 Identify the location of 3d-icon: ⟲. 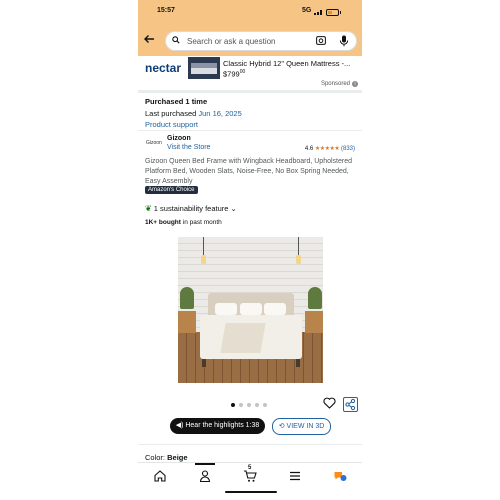
(281, 426).